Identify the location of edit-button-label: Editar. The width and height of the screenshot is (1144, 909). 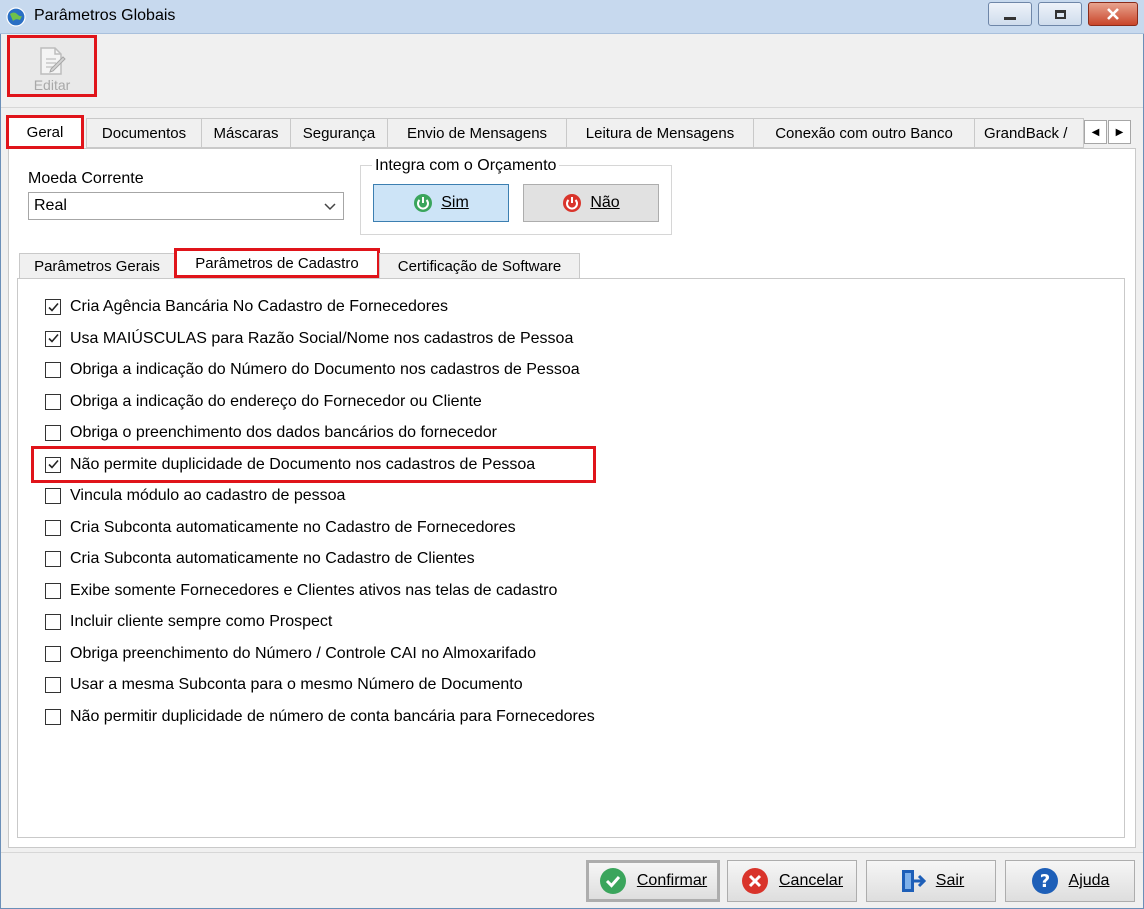
(52, 85).